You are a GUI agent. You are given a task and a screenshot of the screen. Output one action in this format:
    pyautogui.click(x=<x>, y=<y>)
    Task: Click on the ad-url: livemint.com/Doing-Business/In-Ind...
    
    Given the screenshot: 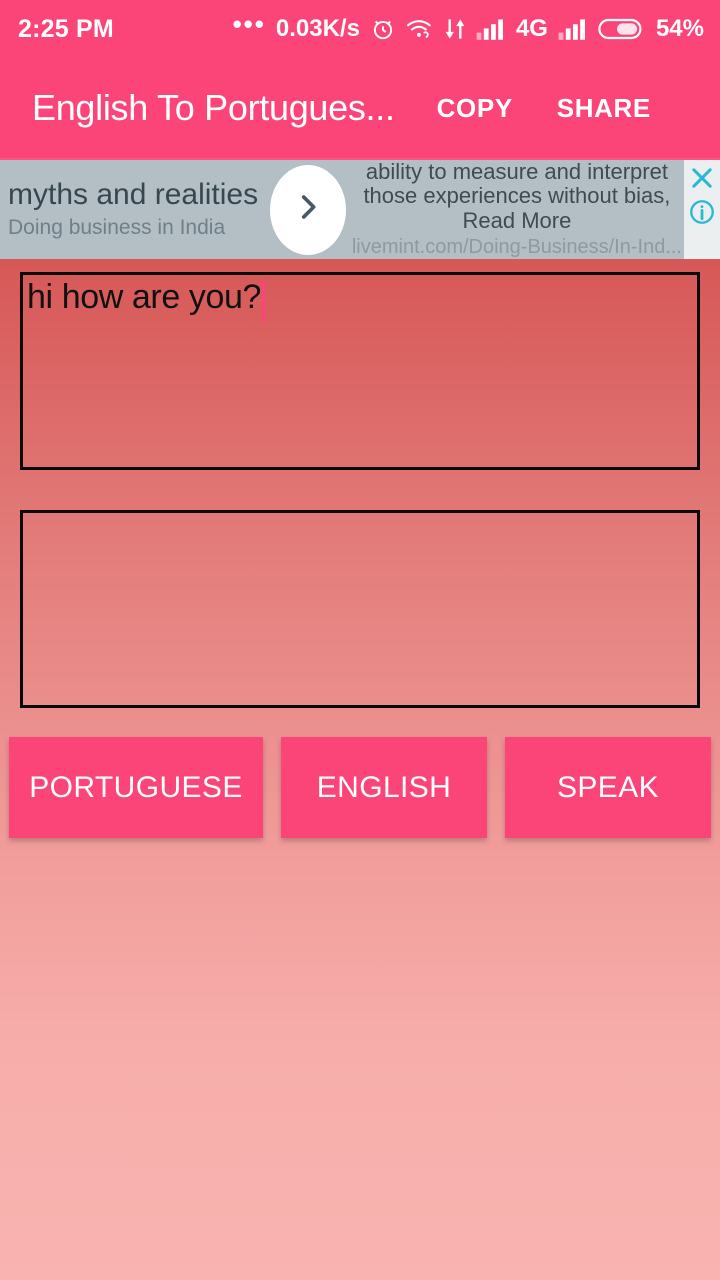 What is the action you would take?
    pyautogui.click(x=516, y=247)
    